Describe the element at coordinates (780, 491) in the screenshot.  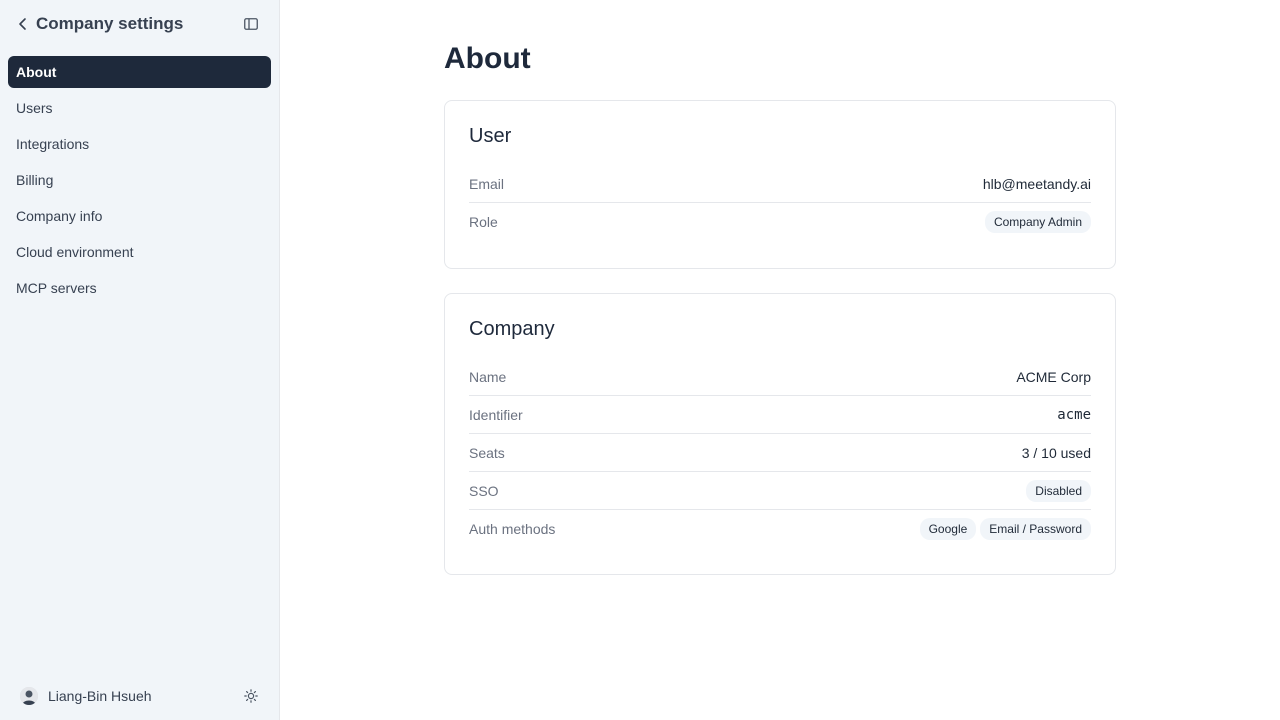
I see `sso-row: SSO Disabled` at that location.